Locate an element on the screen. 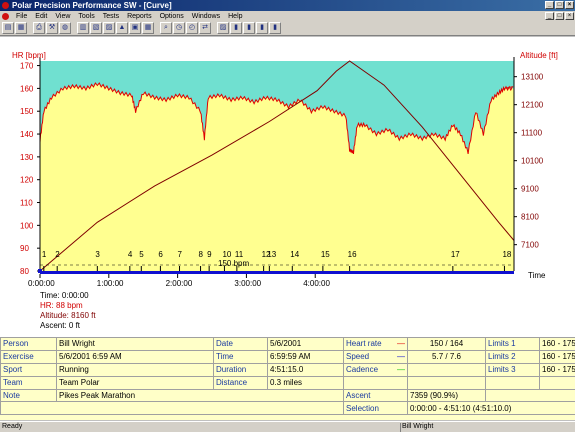 The image size is (575, 432). doc-minimize-button: _ is located at coordinates (549, 16).